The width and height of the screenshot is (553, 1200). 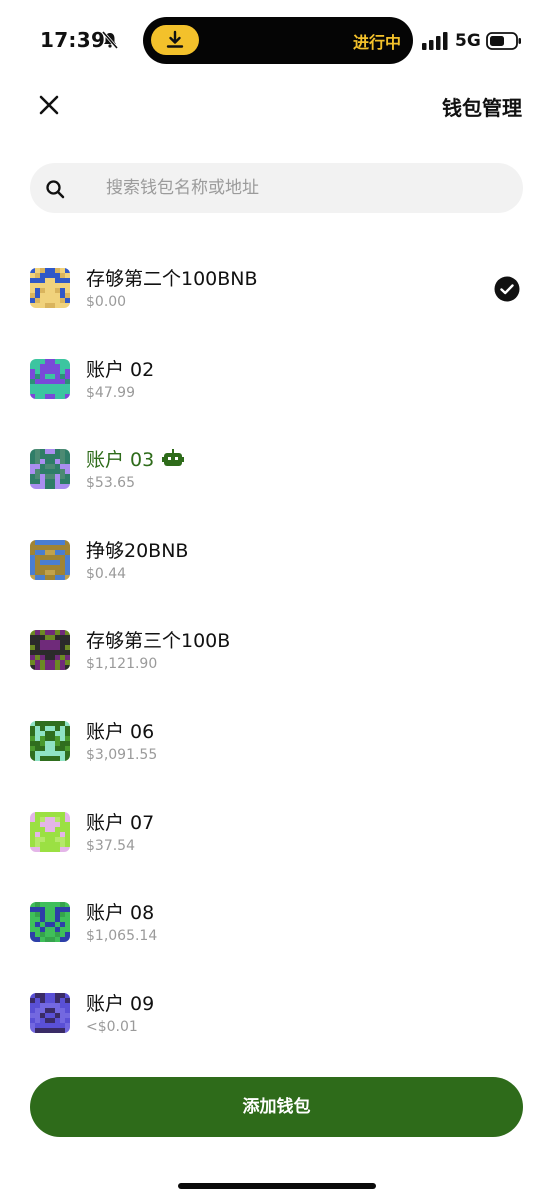 I want to click on wallet-name: 存够第二个100BNB, so click(x=172, y=279).